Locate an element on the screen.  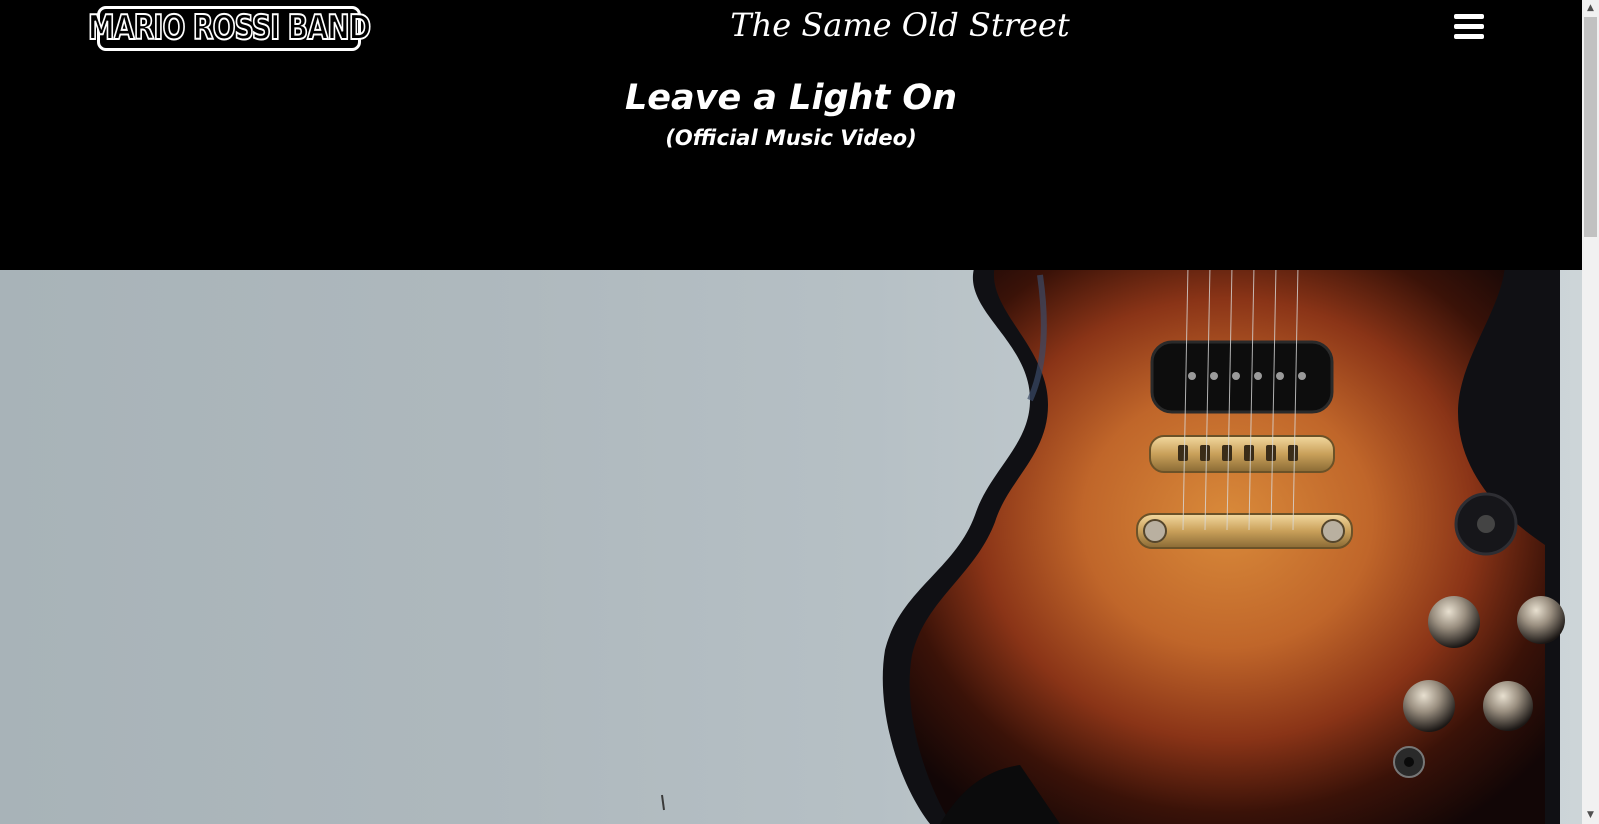
video-title: Leave a Light On is located at coordinates (791, 98).